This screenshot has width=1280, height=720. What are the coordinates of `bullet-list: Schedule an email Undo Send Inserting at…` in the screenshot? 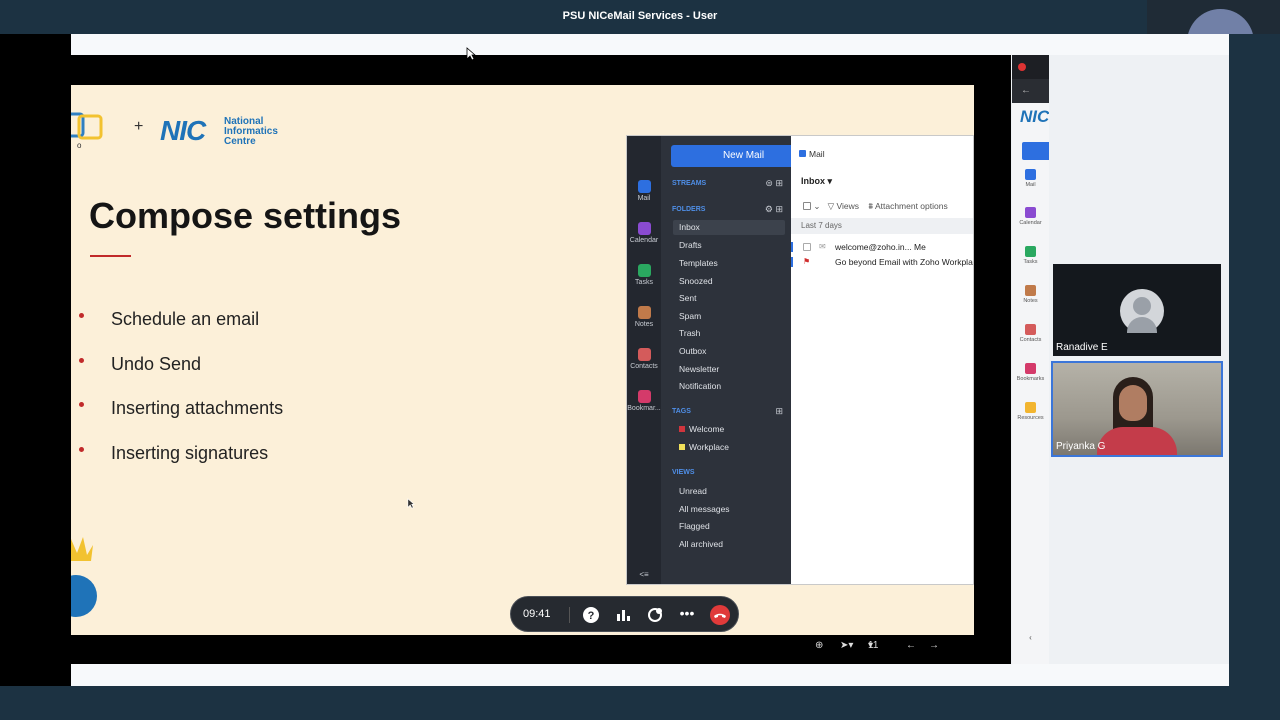 It's located at (181, 396).